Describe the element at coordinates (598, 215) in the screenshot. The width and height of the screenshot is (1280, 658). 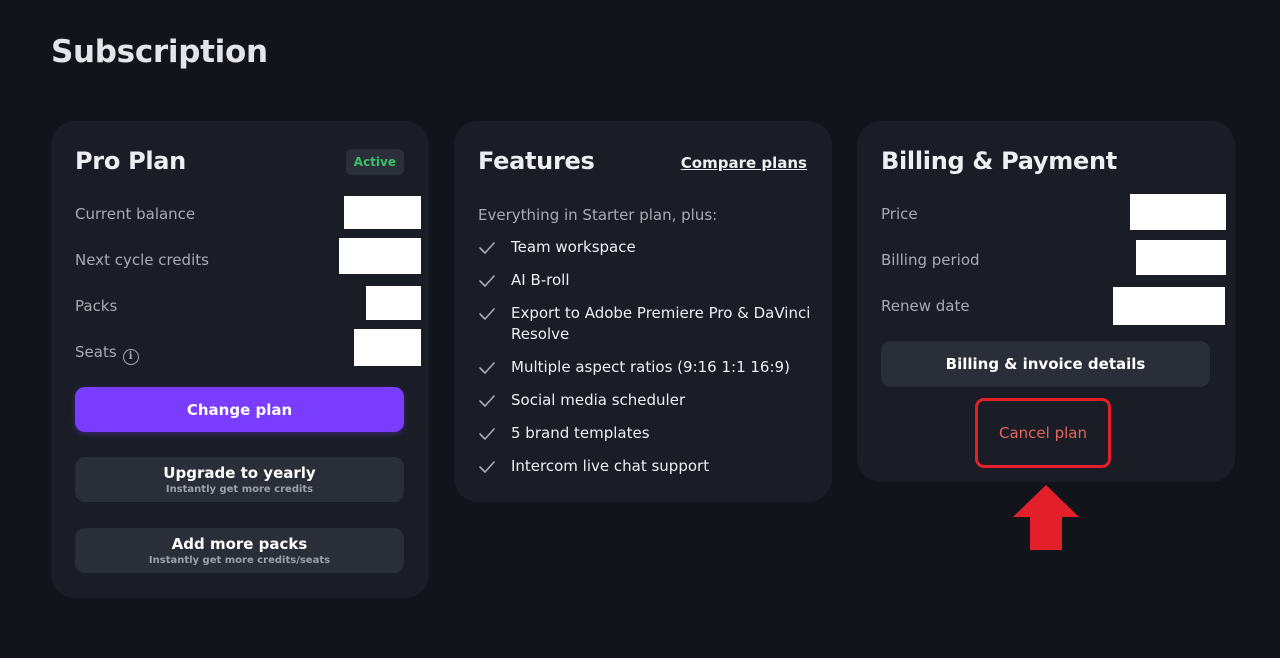
I see `features-intro: Everything in Starter plan, plus:` at that location.